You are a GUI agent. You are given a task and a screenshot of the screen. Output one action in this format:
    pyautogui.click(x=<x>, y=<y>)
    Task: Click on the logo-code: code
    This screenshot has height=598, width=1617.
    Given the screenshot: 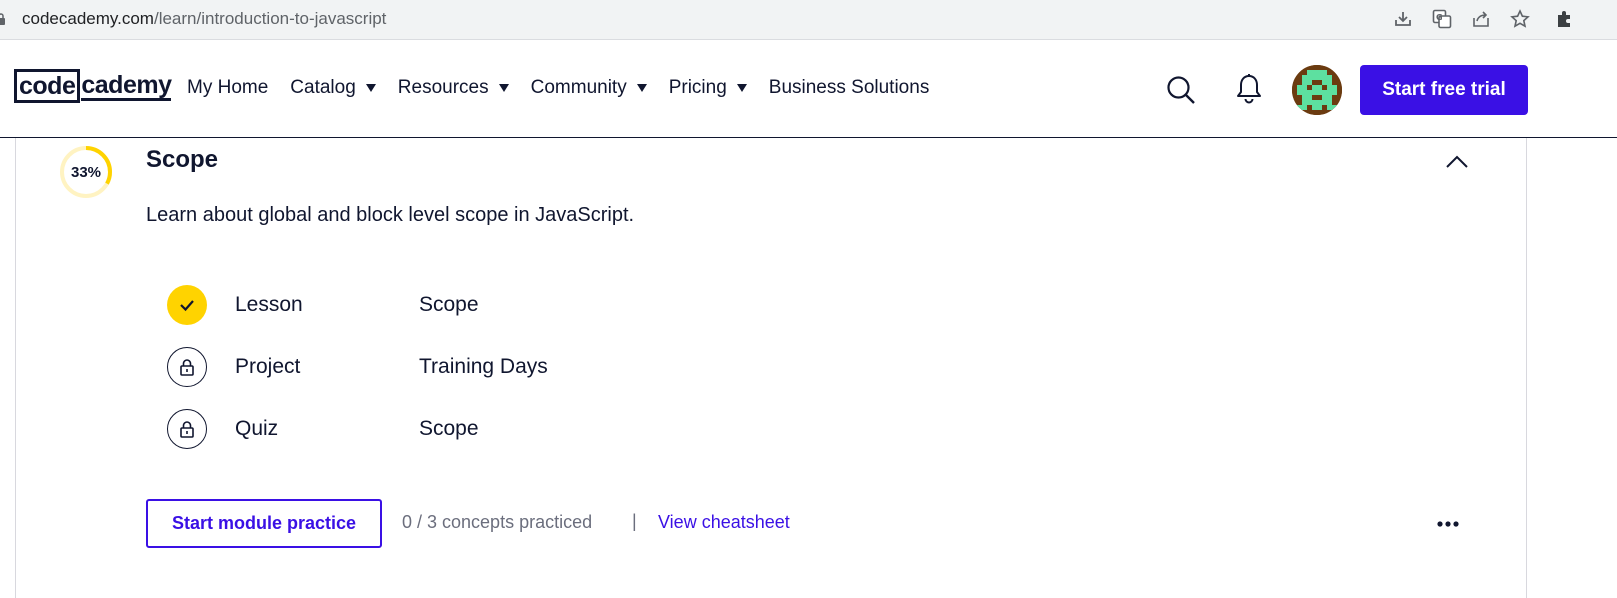 What is the action you would take?
    pyautogui.click(x=47, y=86)
    